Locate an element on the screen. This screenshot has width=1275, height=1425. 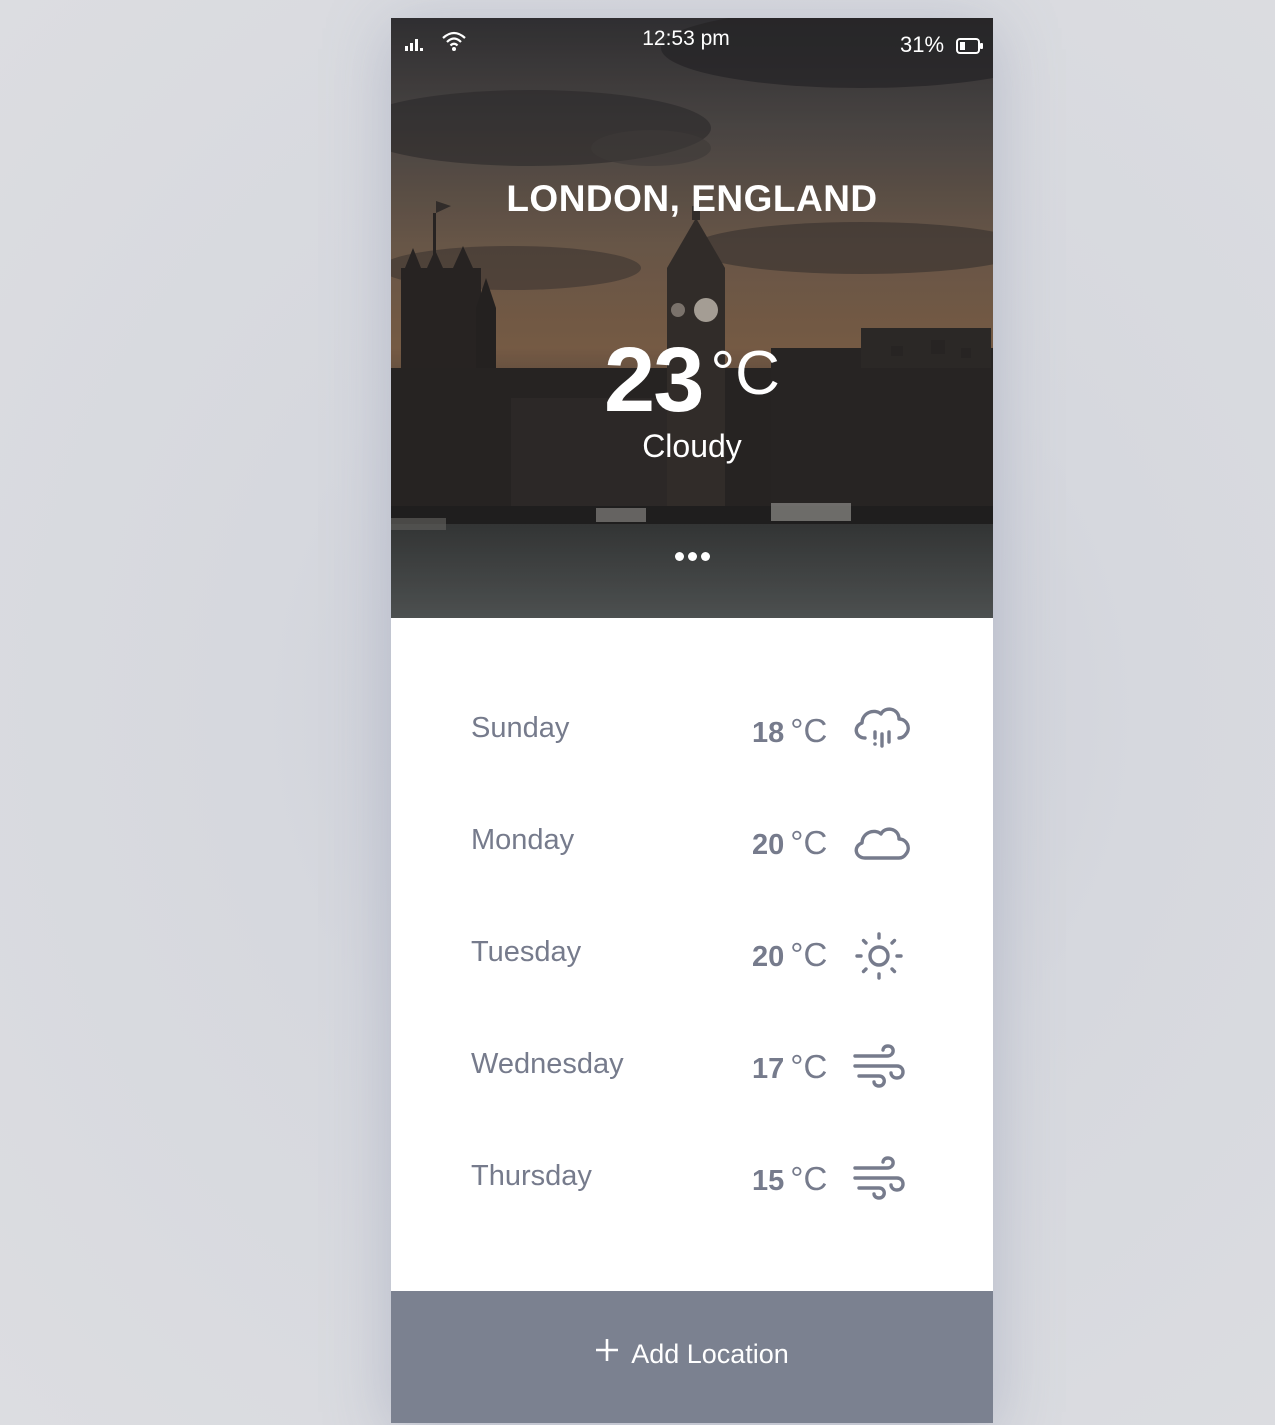
forecast-temp: 15 °C is located at coordinates (789, 1179).